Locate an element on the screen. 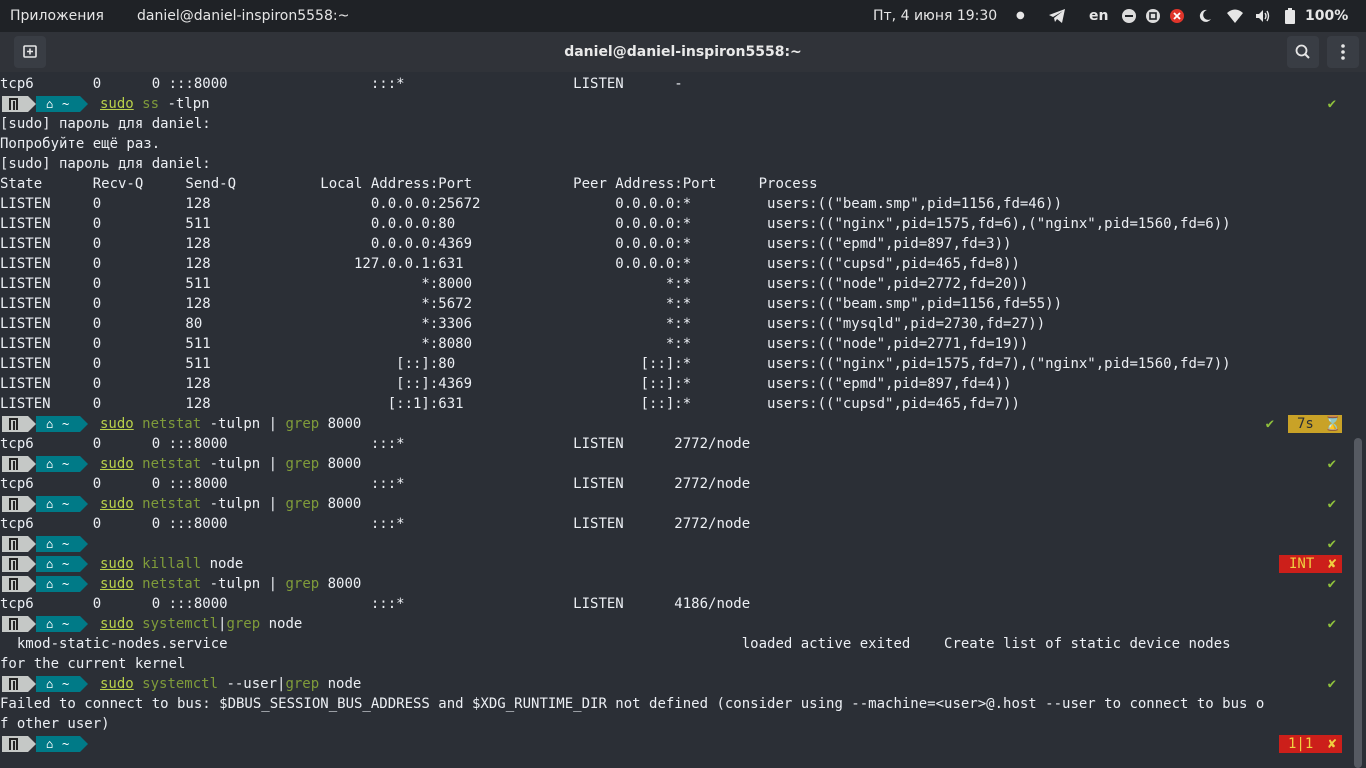  hourglass-icon: ⌛ is located at coordinates (1333, 424).